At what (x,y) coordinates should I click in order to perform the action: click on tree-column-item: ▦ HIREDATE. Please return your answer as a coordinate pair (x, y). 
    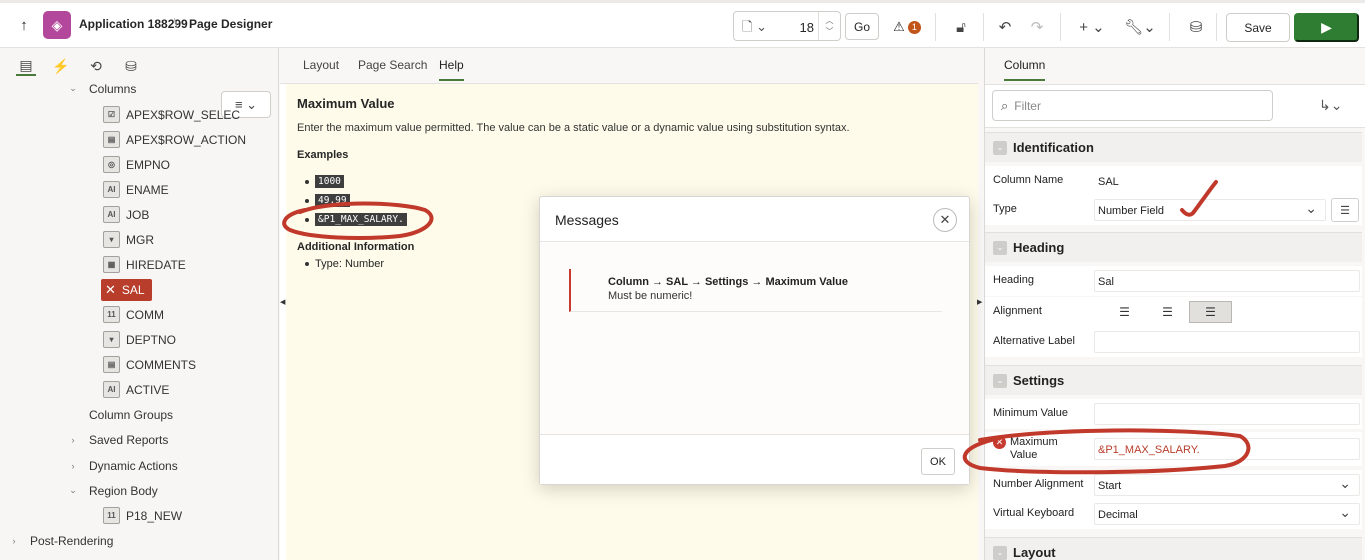
    Looking at the image, I should click on (144, 264).